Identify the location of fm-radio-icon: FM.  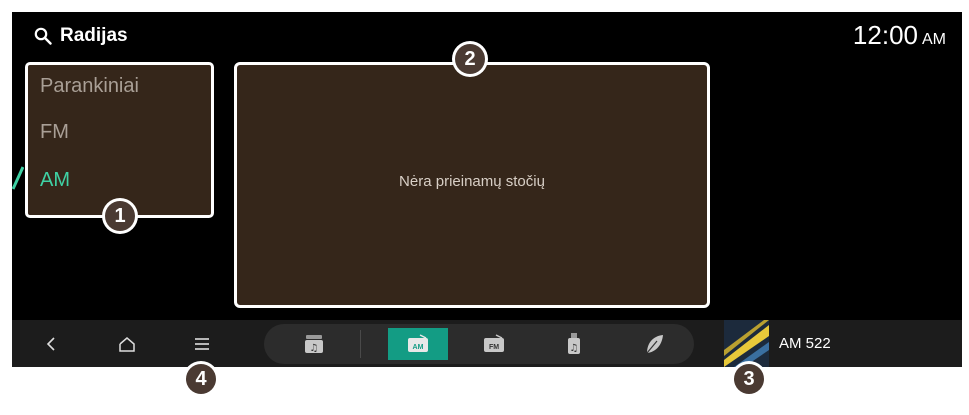
(494, 343).